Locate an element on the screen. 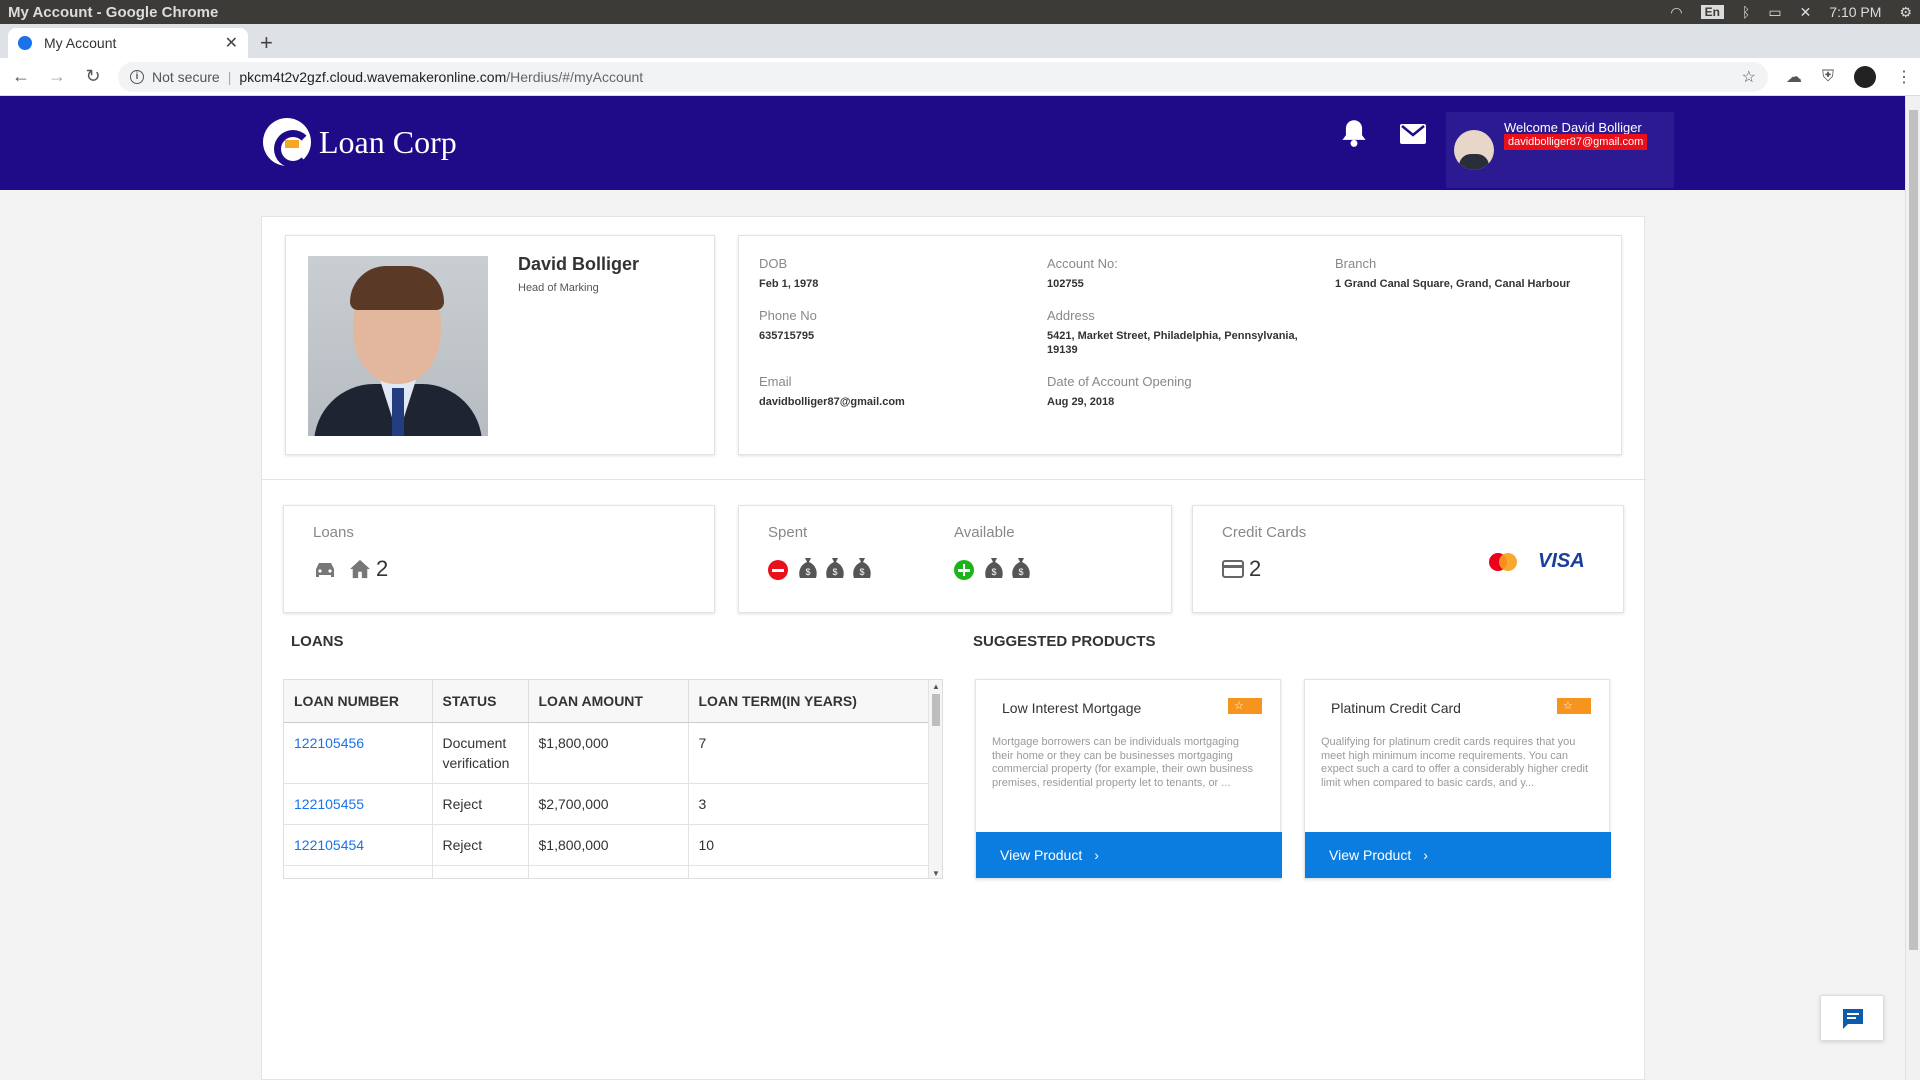 The image size is (1920, 1080). col-loan-number: LOAN NUMBER is located at coordinates (358, 701).